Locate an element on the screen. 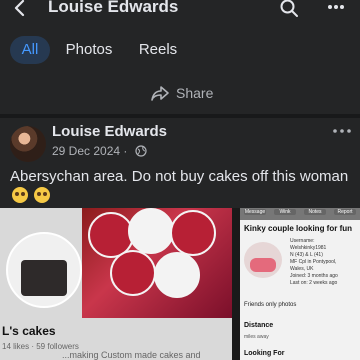  info-line: Username: is located at coordinates (302, 241).